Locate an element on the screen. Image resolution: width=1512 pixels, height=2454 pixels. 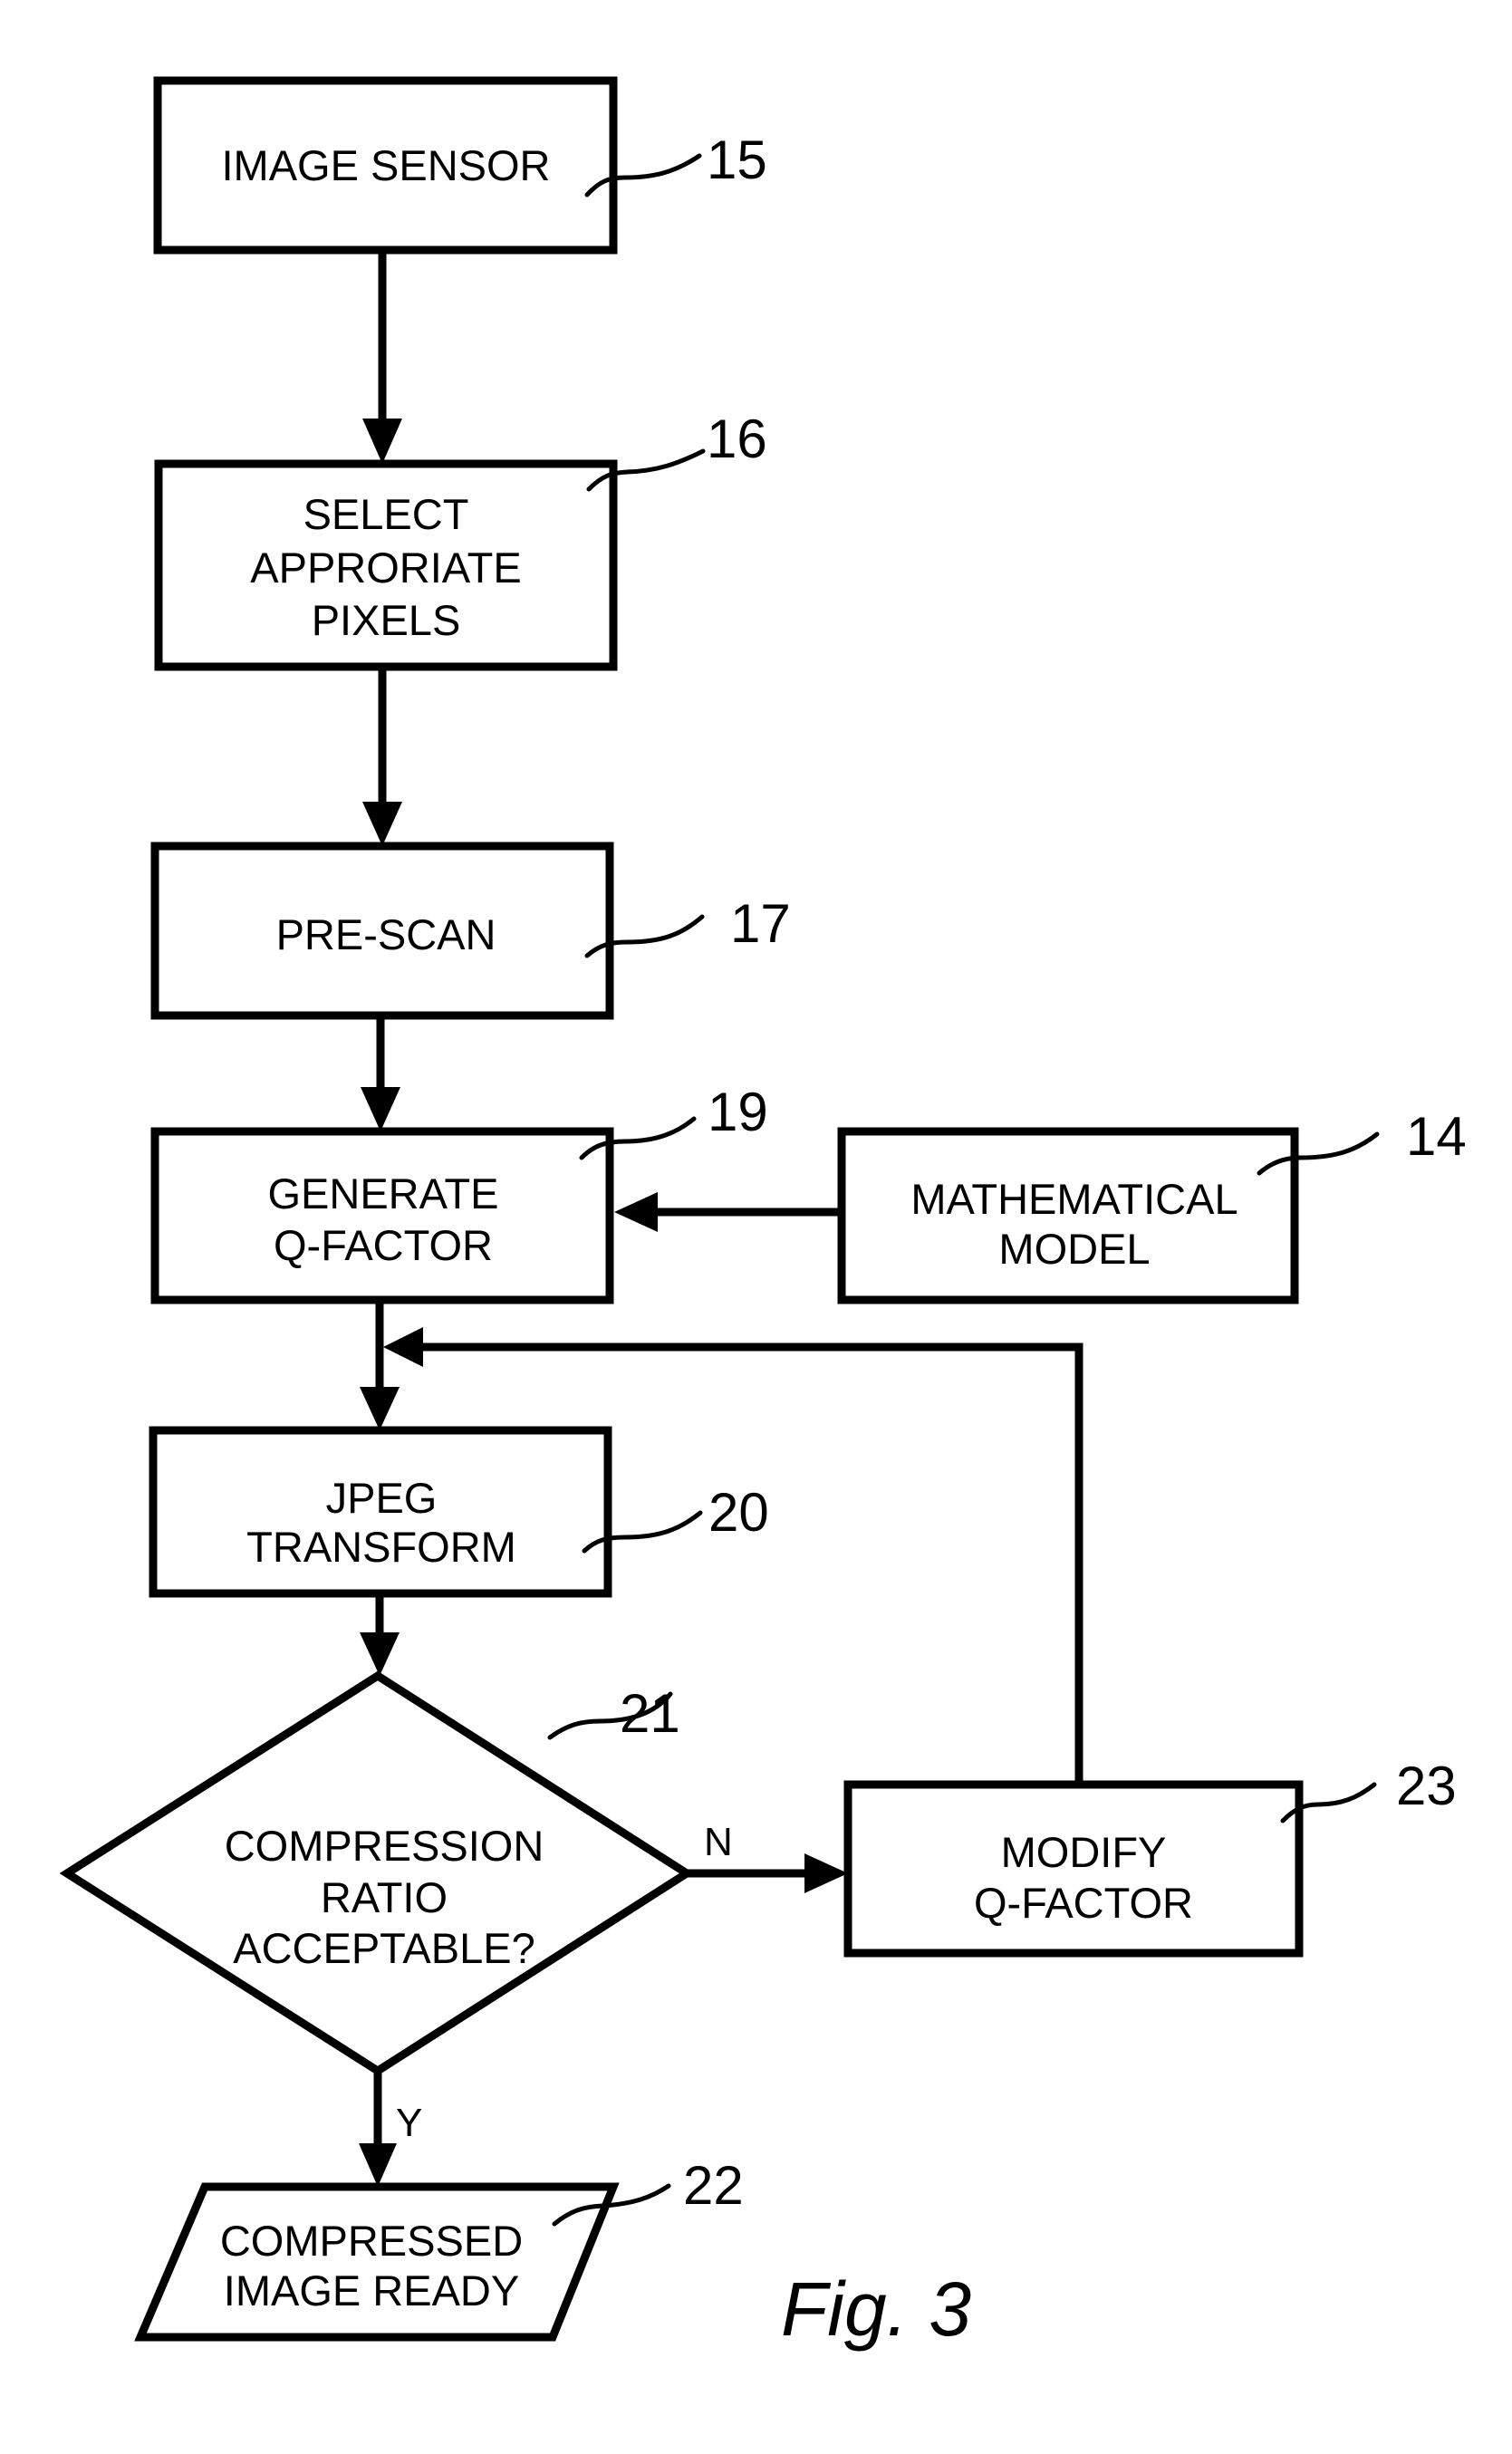
figure-caption: Fig. 3 is located at coordinates (876, 2309).